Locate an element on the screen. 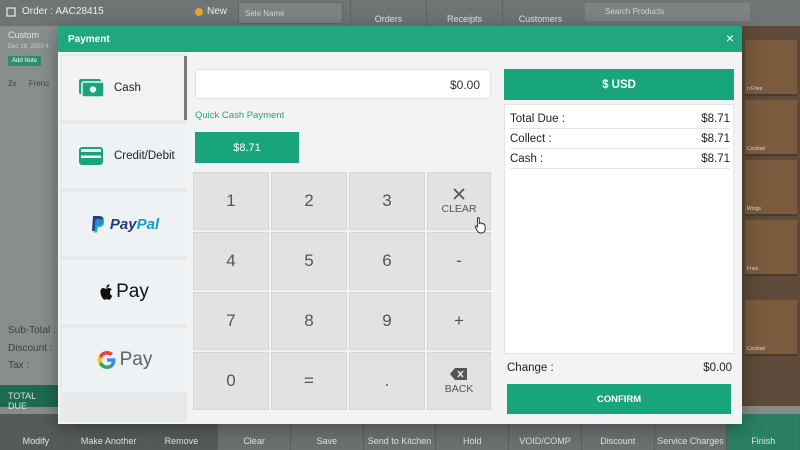 The height and width of the screenshot is (450, 800). dialog-header: Payment is located at coordinates (400, 39).